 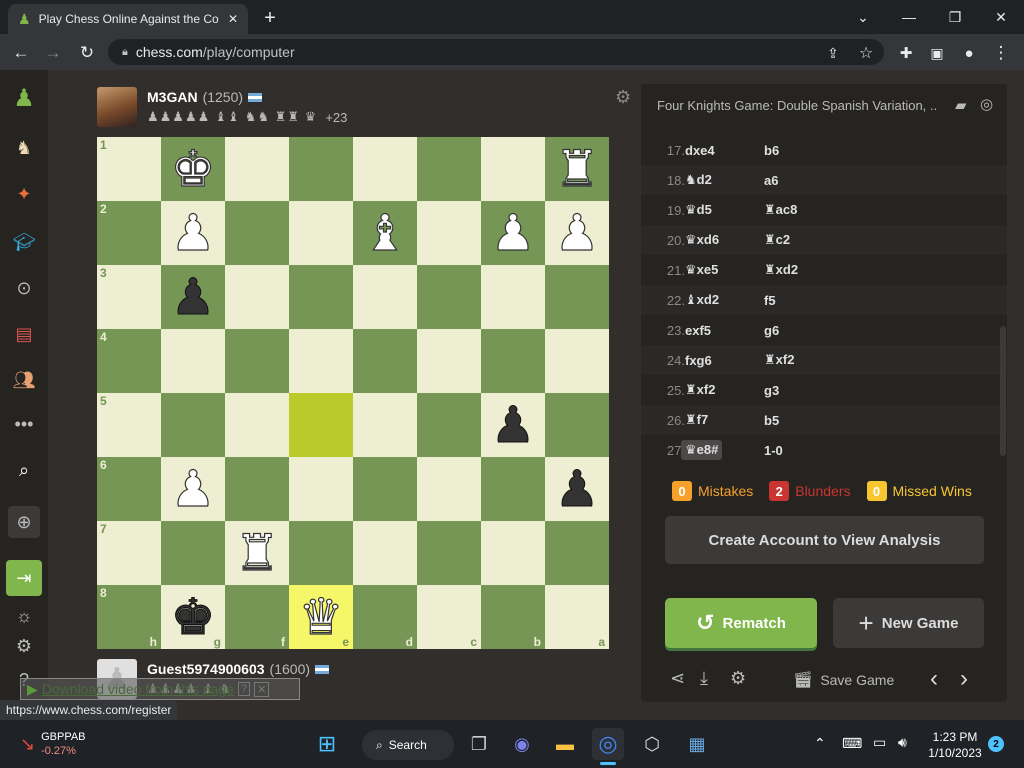 What do you see at coordinates (24, 334) in the screenshot?
I see `news-icon: ▤` at bounding box center [24, 334].